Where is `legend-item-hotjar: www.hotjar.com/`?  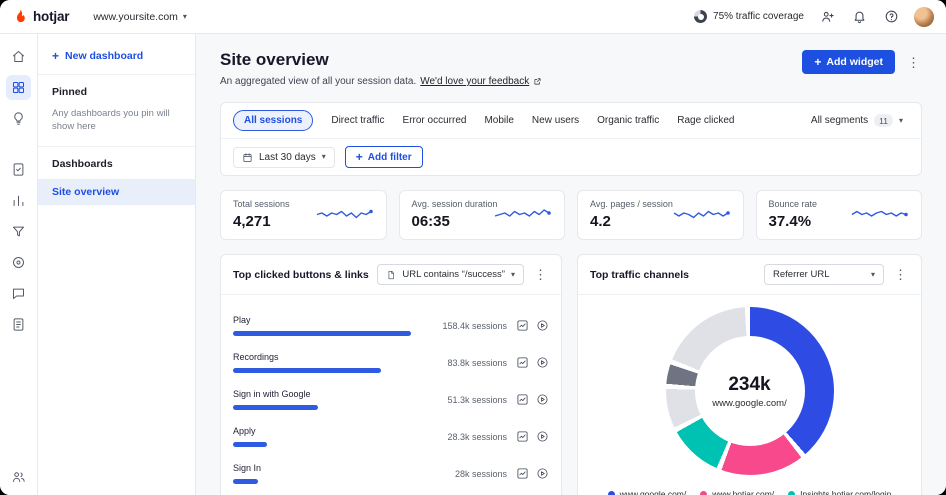
legend-item-hotjar: www.hotjar.com/ is located at coordinates (737, 492).